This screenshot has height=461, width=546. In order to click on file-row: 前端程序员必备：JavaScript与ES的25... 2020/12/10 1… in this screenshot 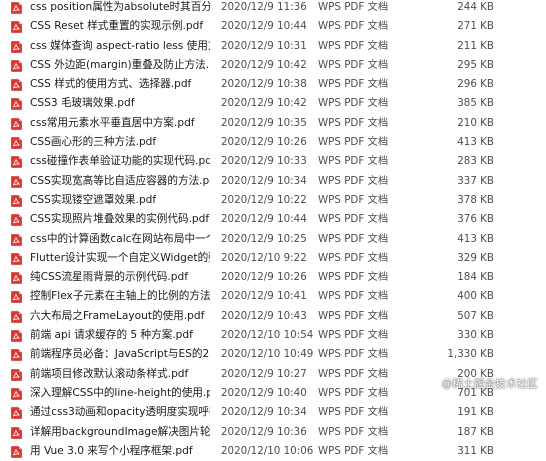, I will do `click(273, 354)`.